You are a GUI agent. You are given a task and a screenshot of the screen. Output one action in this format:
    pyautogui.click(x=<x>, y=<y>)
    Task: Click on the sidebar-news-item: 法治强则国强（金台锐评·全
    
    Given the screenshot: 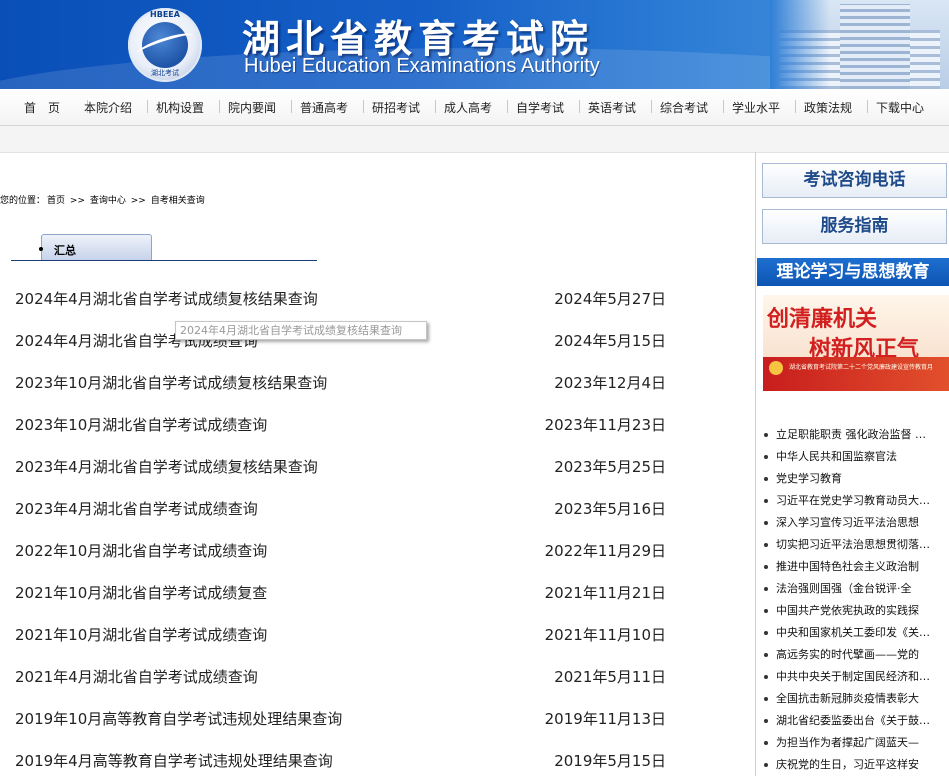 What is the action you would take?
    pyautogui.click(x=854, y=588)
    